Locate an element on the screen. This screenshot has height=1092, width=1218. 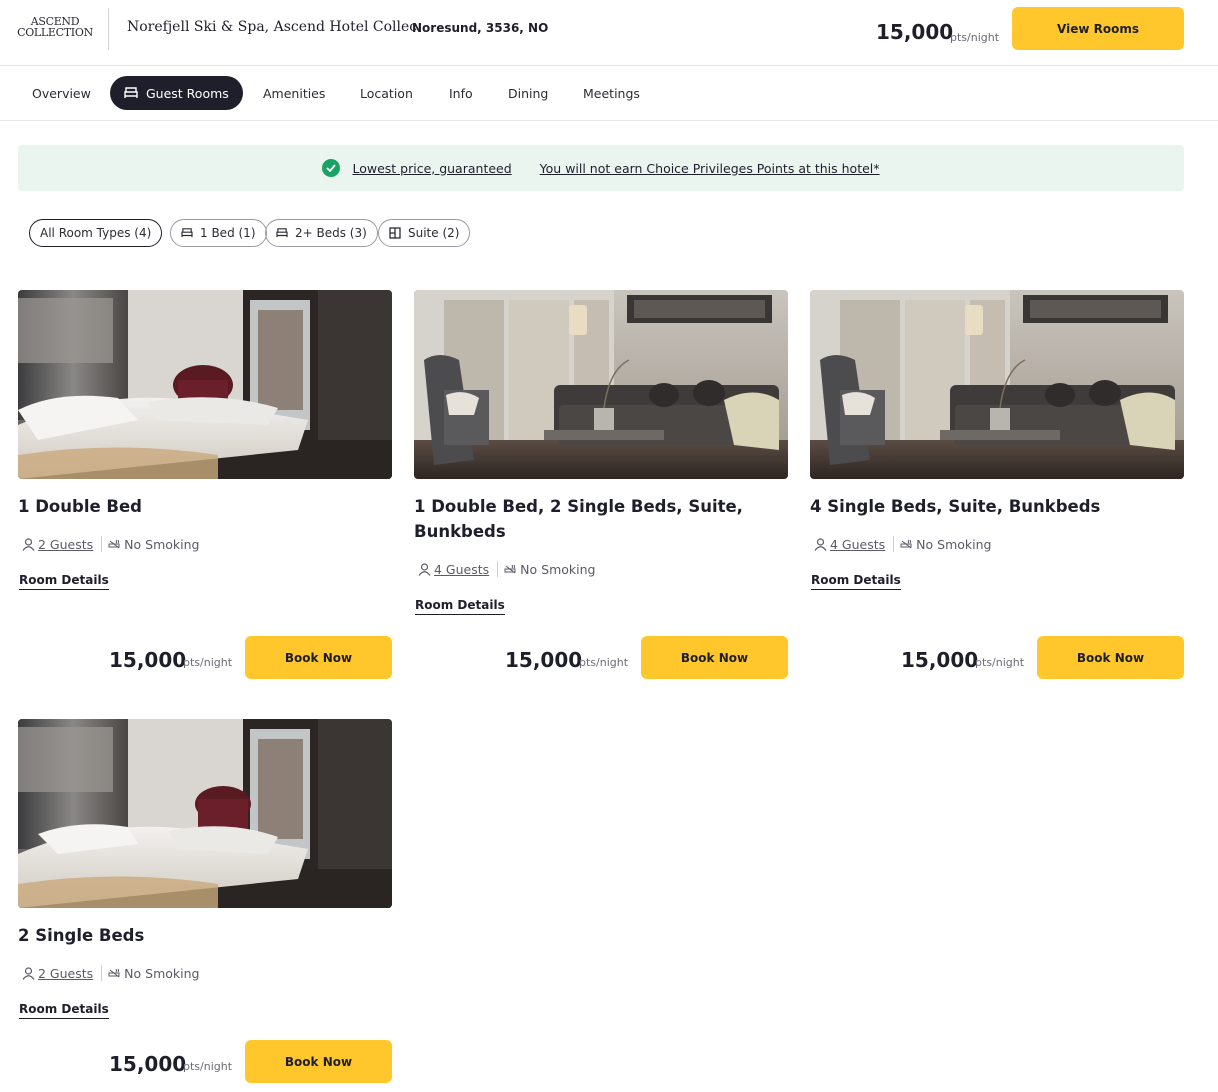
tab-guest-rooms: Guest Rooms is located at coordinates (176, 93).